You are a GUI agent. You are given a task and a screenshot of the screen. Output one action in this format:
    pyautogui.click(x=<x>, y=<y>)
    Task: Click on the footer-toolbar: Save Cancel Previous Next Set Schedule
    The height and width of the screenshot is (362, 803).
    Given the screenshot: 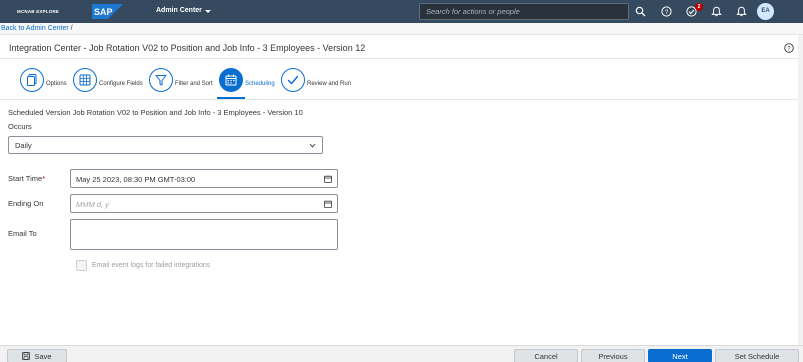 What is the action you would take?
    pyautogui.click(x=401, y=353)
    